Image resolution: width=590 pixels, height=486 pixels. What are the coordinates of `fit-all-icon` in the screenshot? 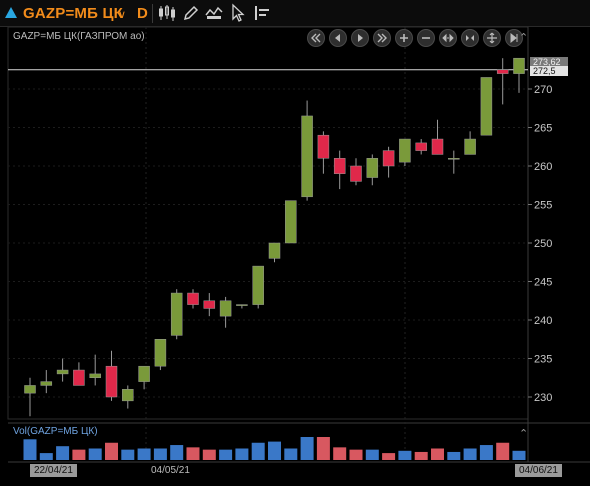 It's located at (492, 38).